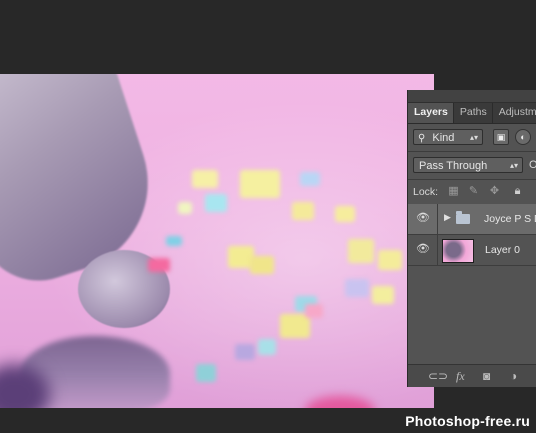 This screenshot has width=536, height=433. I want to click on fx-icon: fx, so click(460, 376).